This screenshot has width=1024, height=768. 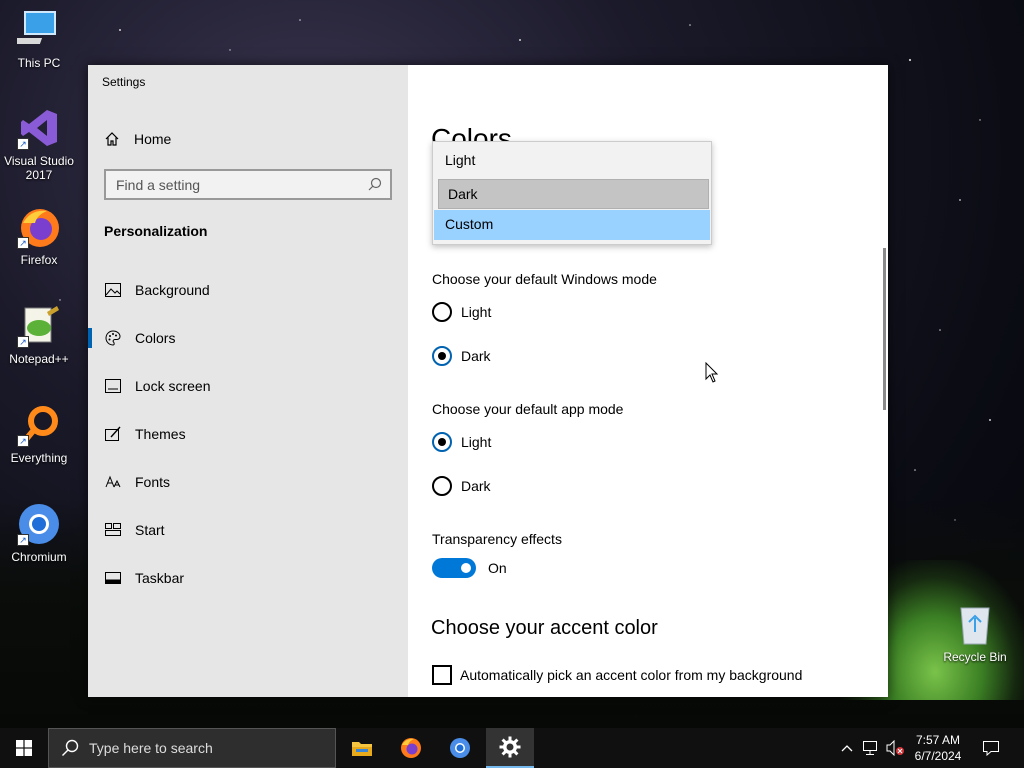 I want to click on everything-icon: ↗, so click(x=39, y=425).